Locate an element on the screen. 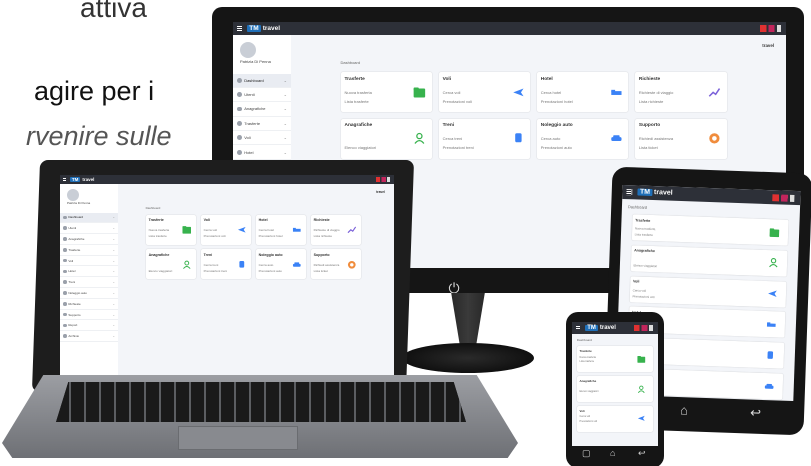 The width and height of the screenshot is (811, 466). sidebar-item-noleggio-auto: Noleggio auto ⌄ is located at coordinates (89, 293).